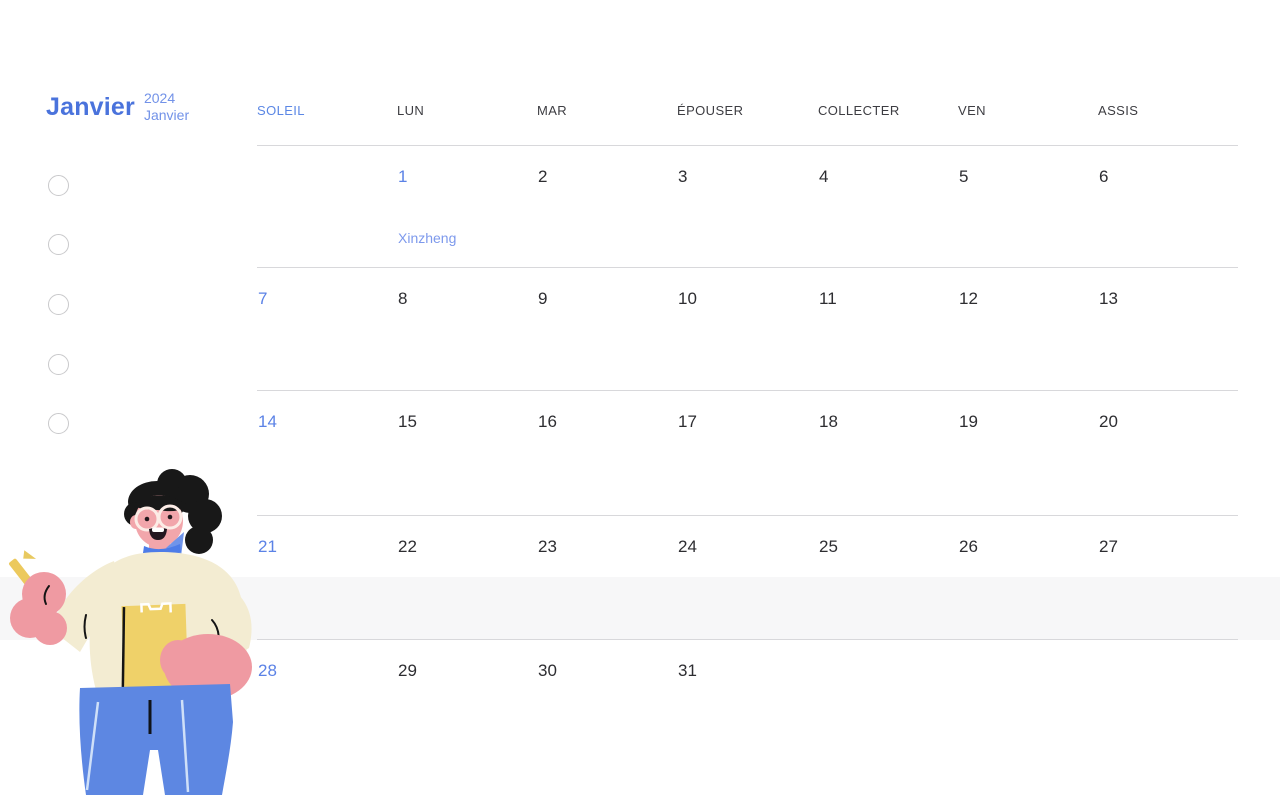 The height and width of the screenshot is (795, 1280). Describe the element at coordinates (552, 110) in the screenshot. I see `day-header-mar: MAR` at that location.